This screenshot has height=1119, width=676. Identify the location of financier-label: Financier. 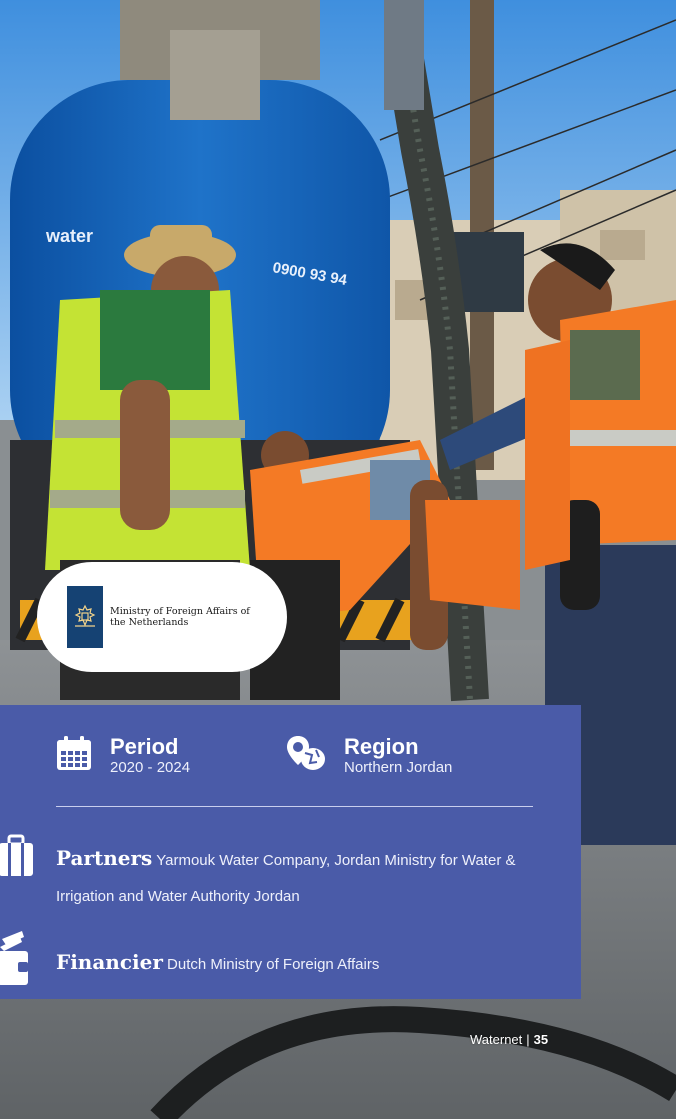
(109, 962).